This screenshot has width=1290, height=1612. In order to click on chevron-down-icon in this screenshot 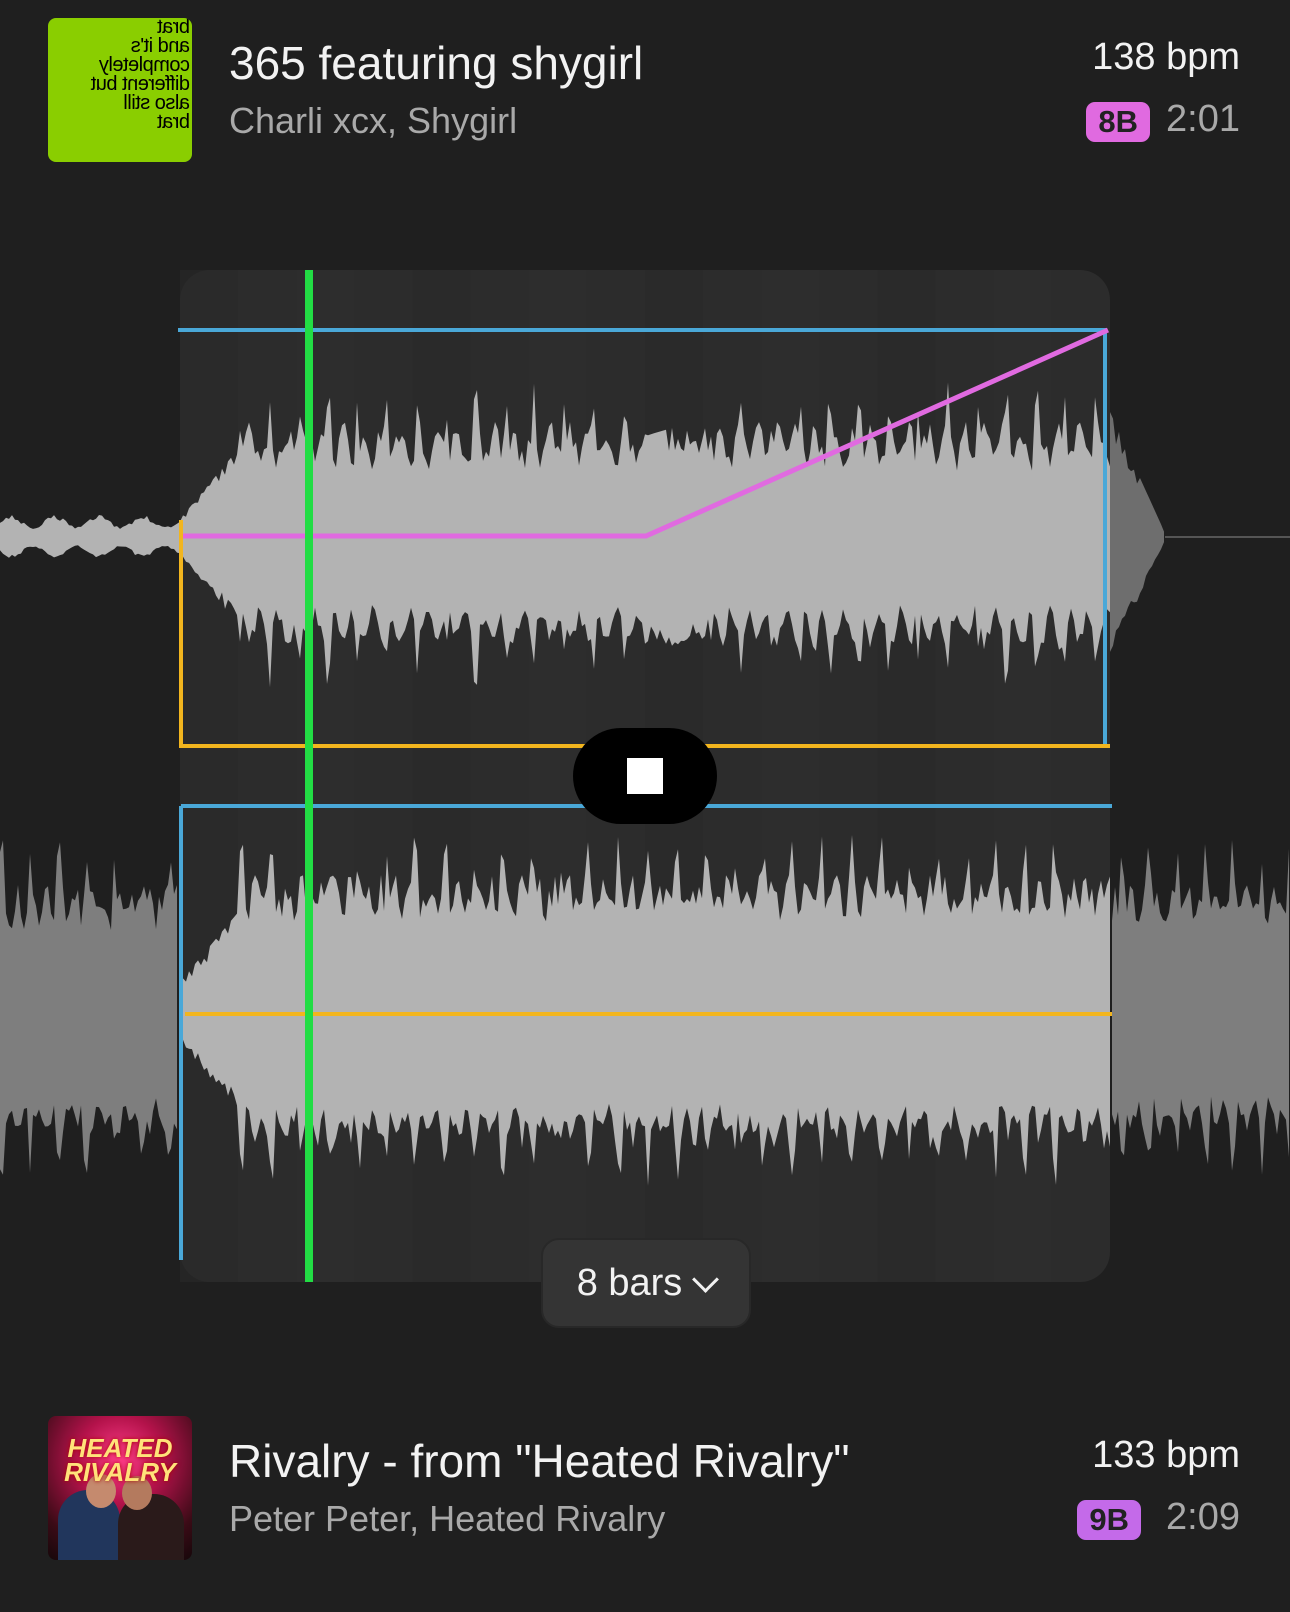, I will do `click(706, 1279)`.